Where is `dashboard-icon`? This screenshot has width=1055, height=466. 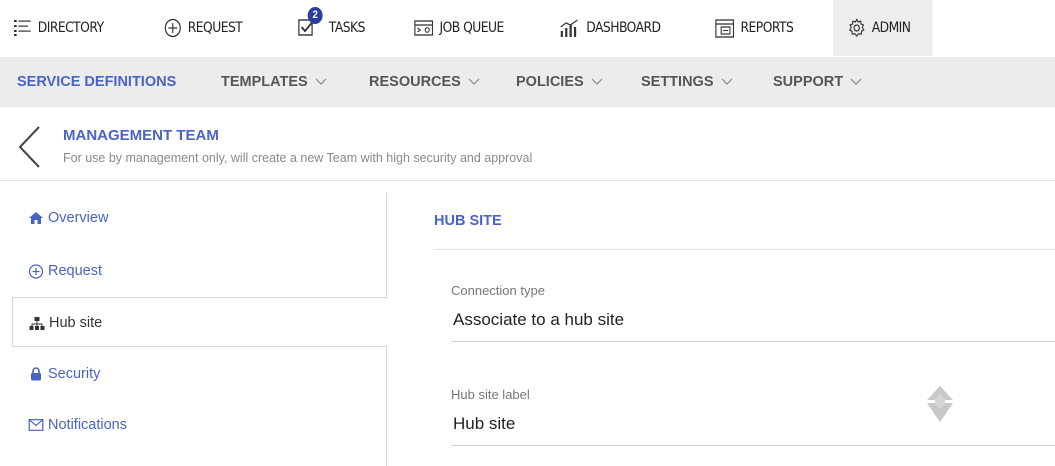
dashboard-icon is located at coordinates (569, 28).